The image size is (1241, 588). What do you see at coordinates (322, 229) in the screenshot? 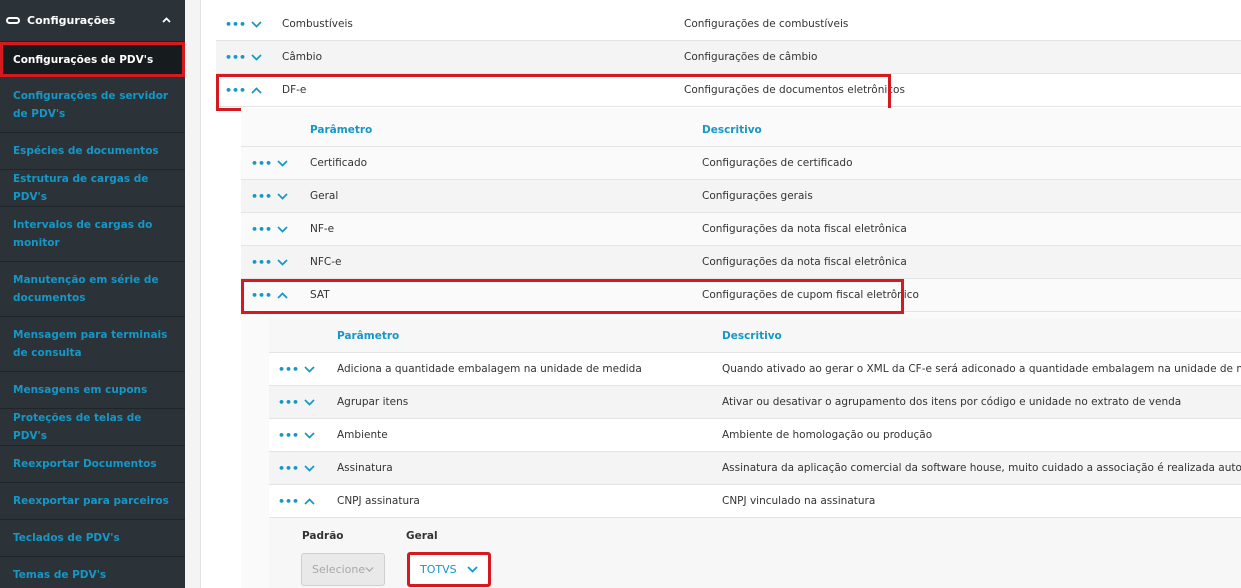
I see `row-name: NF-e` at bounding box center [322, 229].